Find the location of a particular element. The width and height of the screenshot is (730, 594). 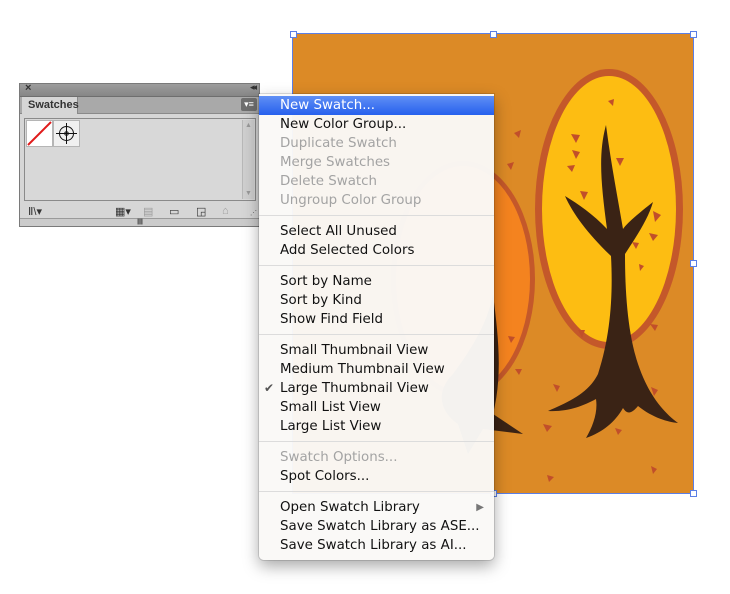

menu-item-label: Delete Swatch is located at coordinates (329, 181).